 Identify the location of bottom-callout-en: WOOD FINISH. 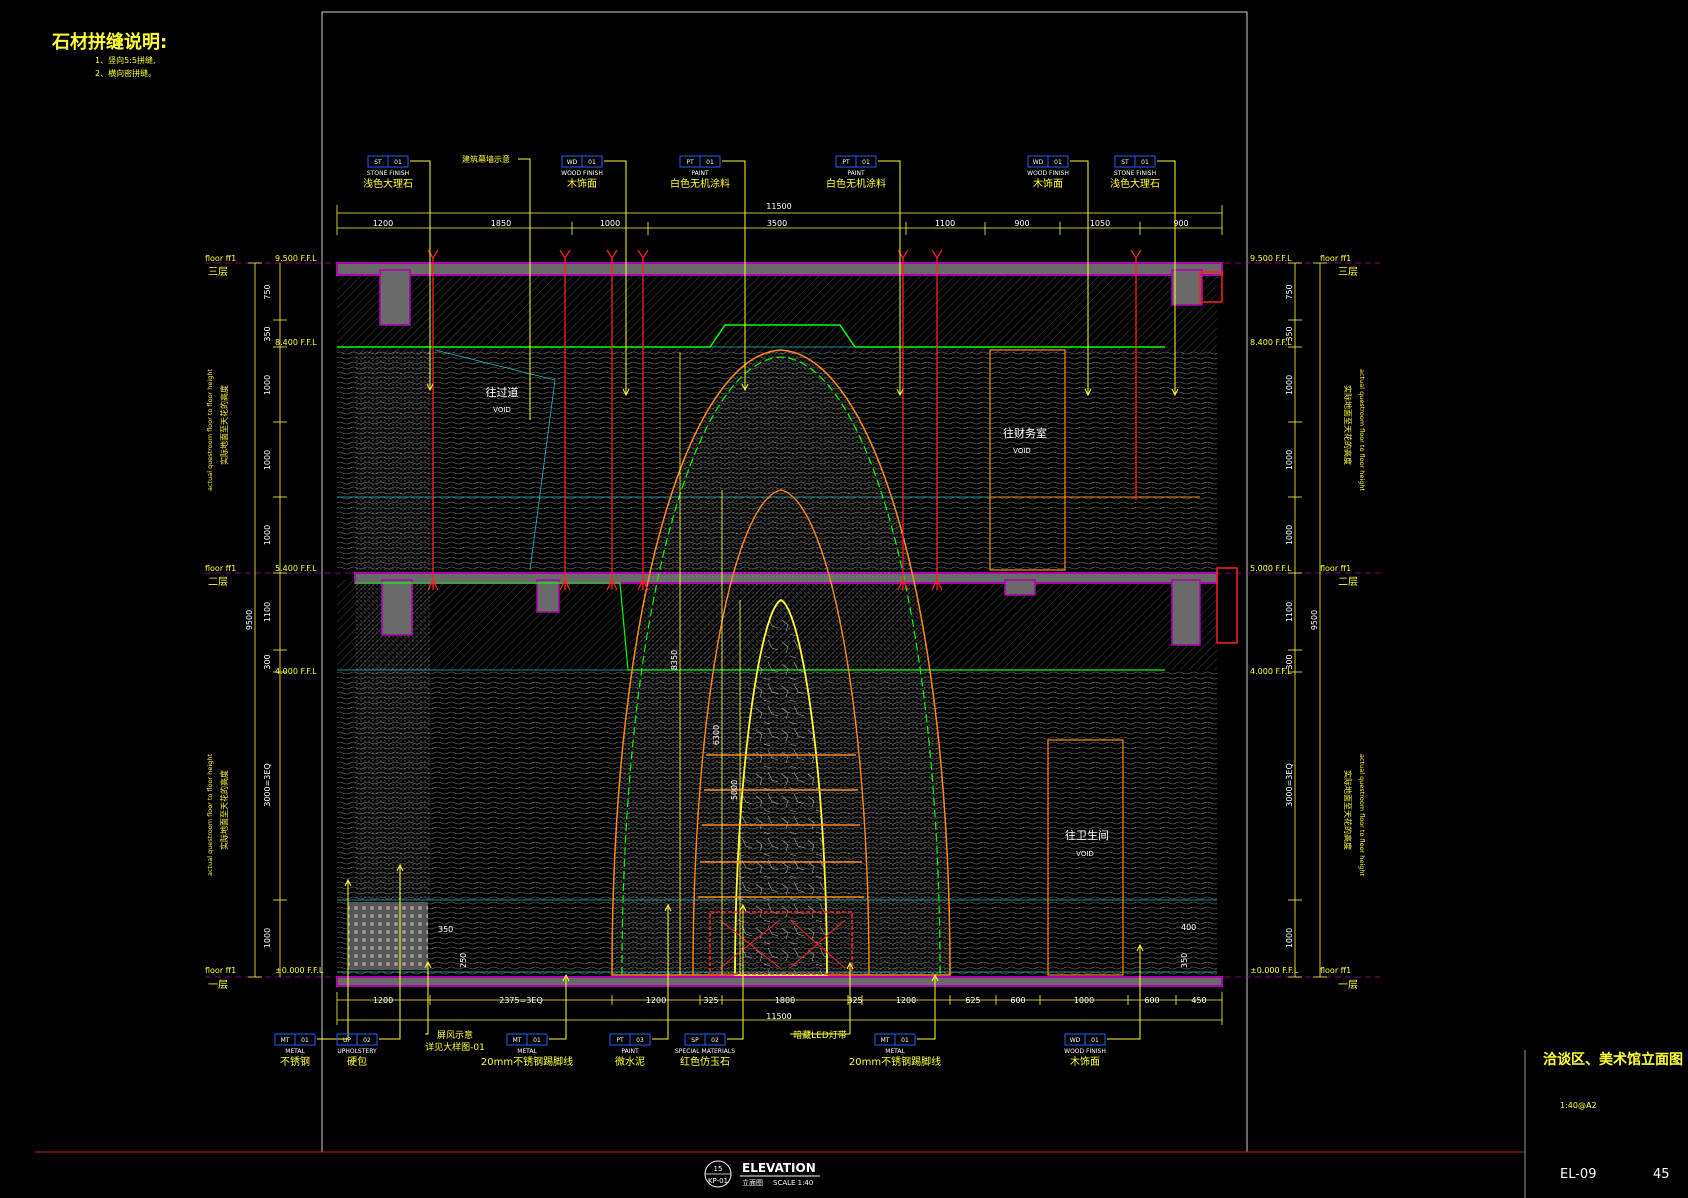
(1085, 1051).